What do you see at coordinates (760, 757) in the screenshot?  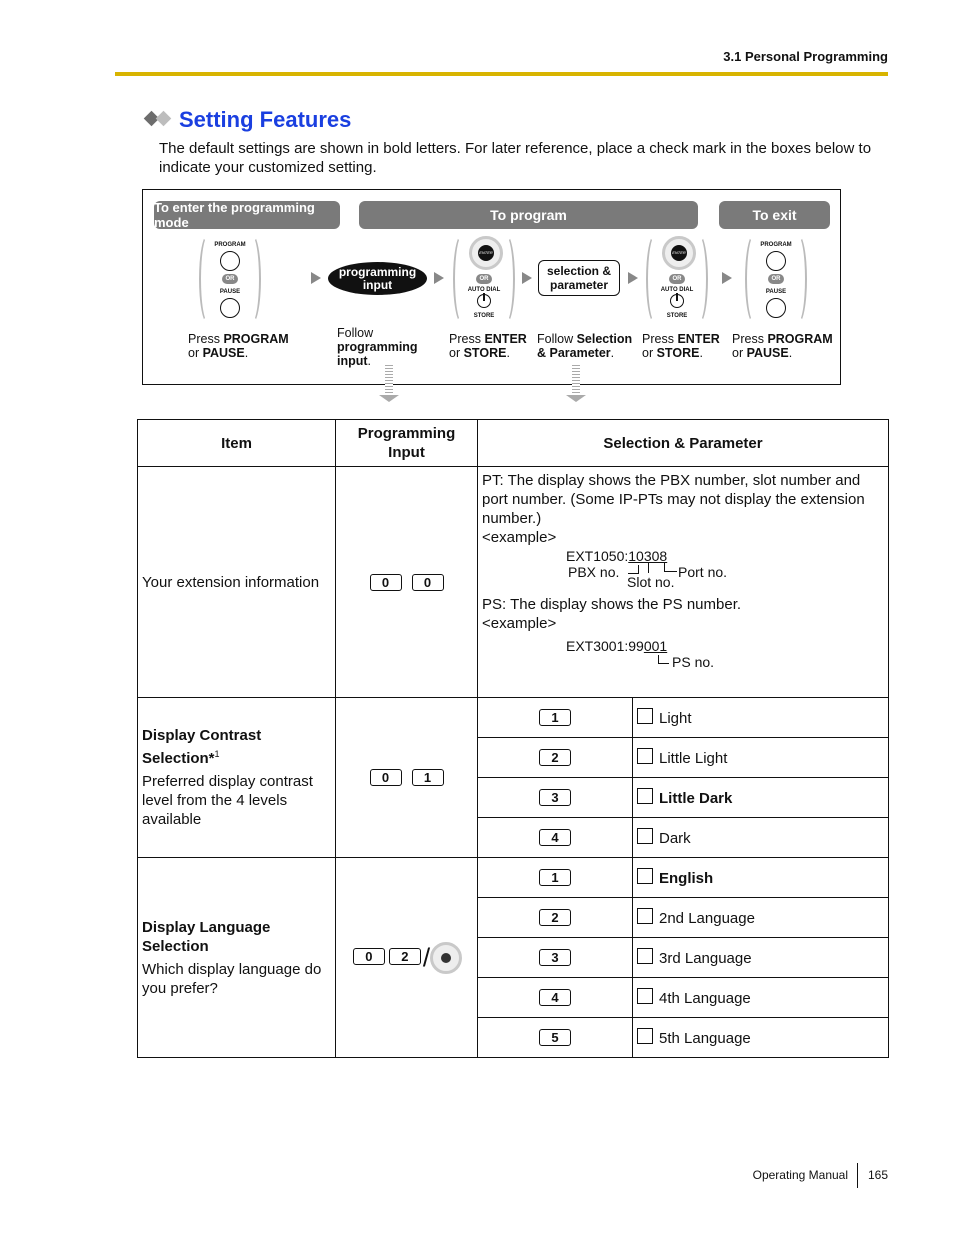 I see `option-little-light: Little Light` at bounding box center [760, 757].